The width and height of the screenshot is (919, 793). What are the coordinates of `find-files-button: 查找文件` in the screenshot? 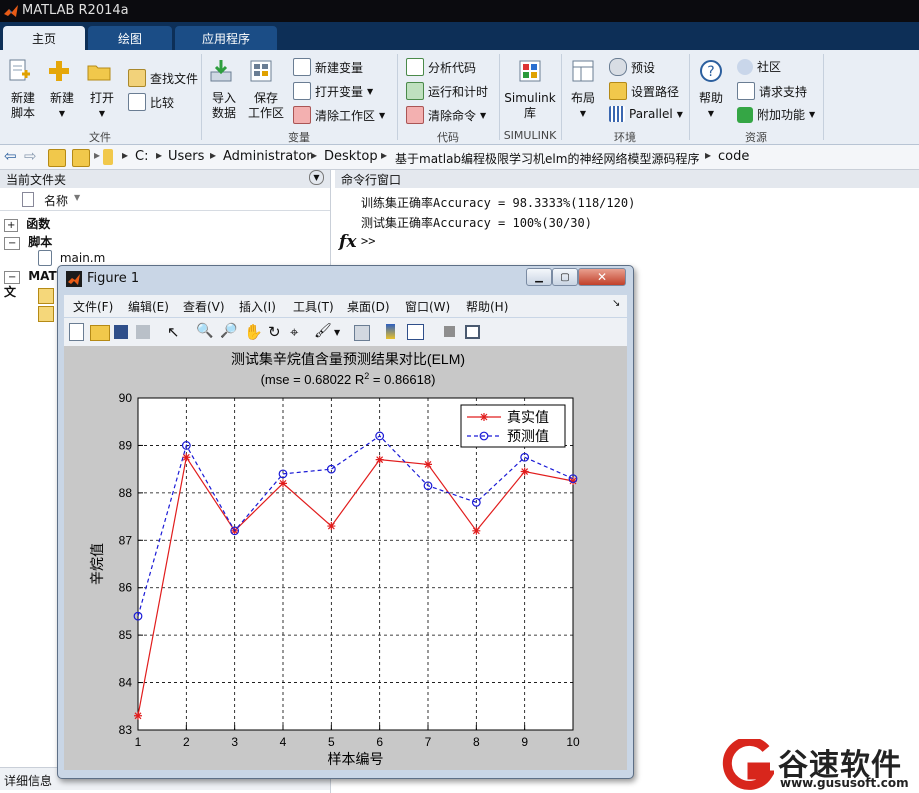 It's located at (163, 78).